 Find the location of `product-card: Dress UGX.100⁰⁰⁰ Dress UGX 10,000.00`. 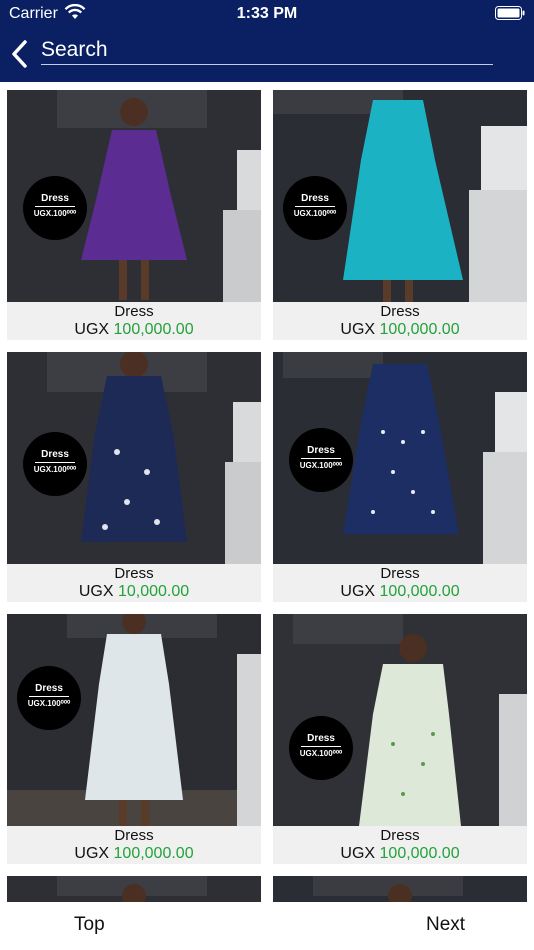

product-card: Dress UGX.100⁰⁰⁰ Dress UGX 10,000.00 is located at coordinates (134, 477).